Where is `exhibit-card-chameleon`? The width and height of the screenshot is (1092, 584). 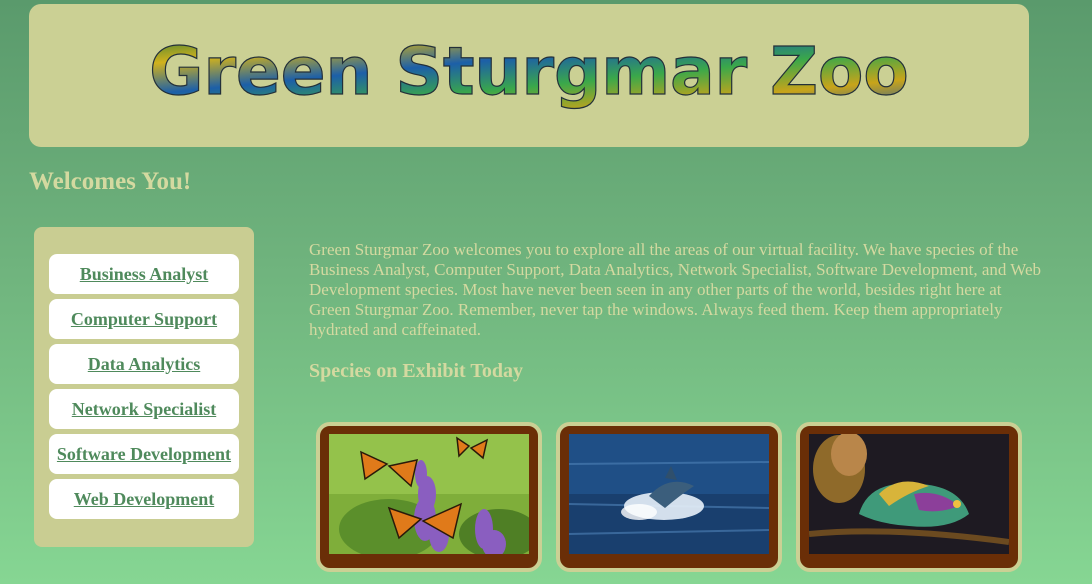 exhibit-card-chameleon is located at coordinates (909, 497).